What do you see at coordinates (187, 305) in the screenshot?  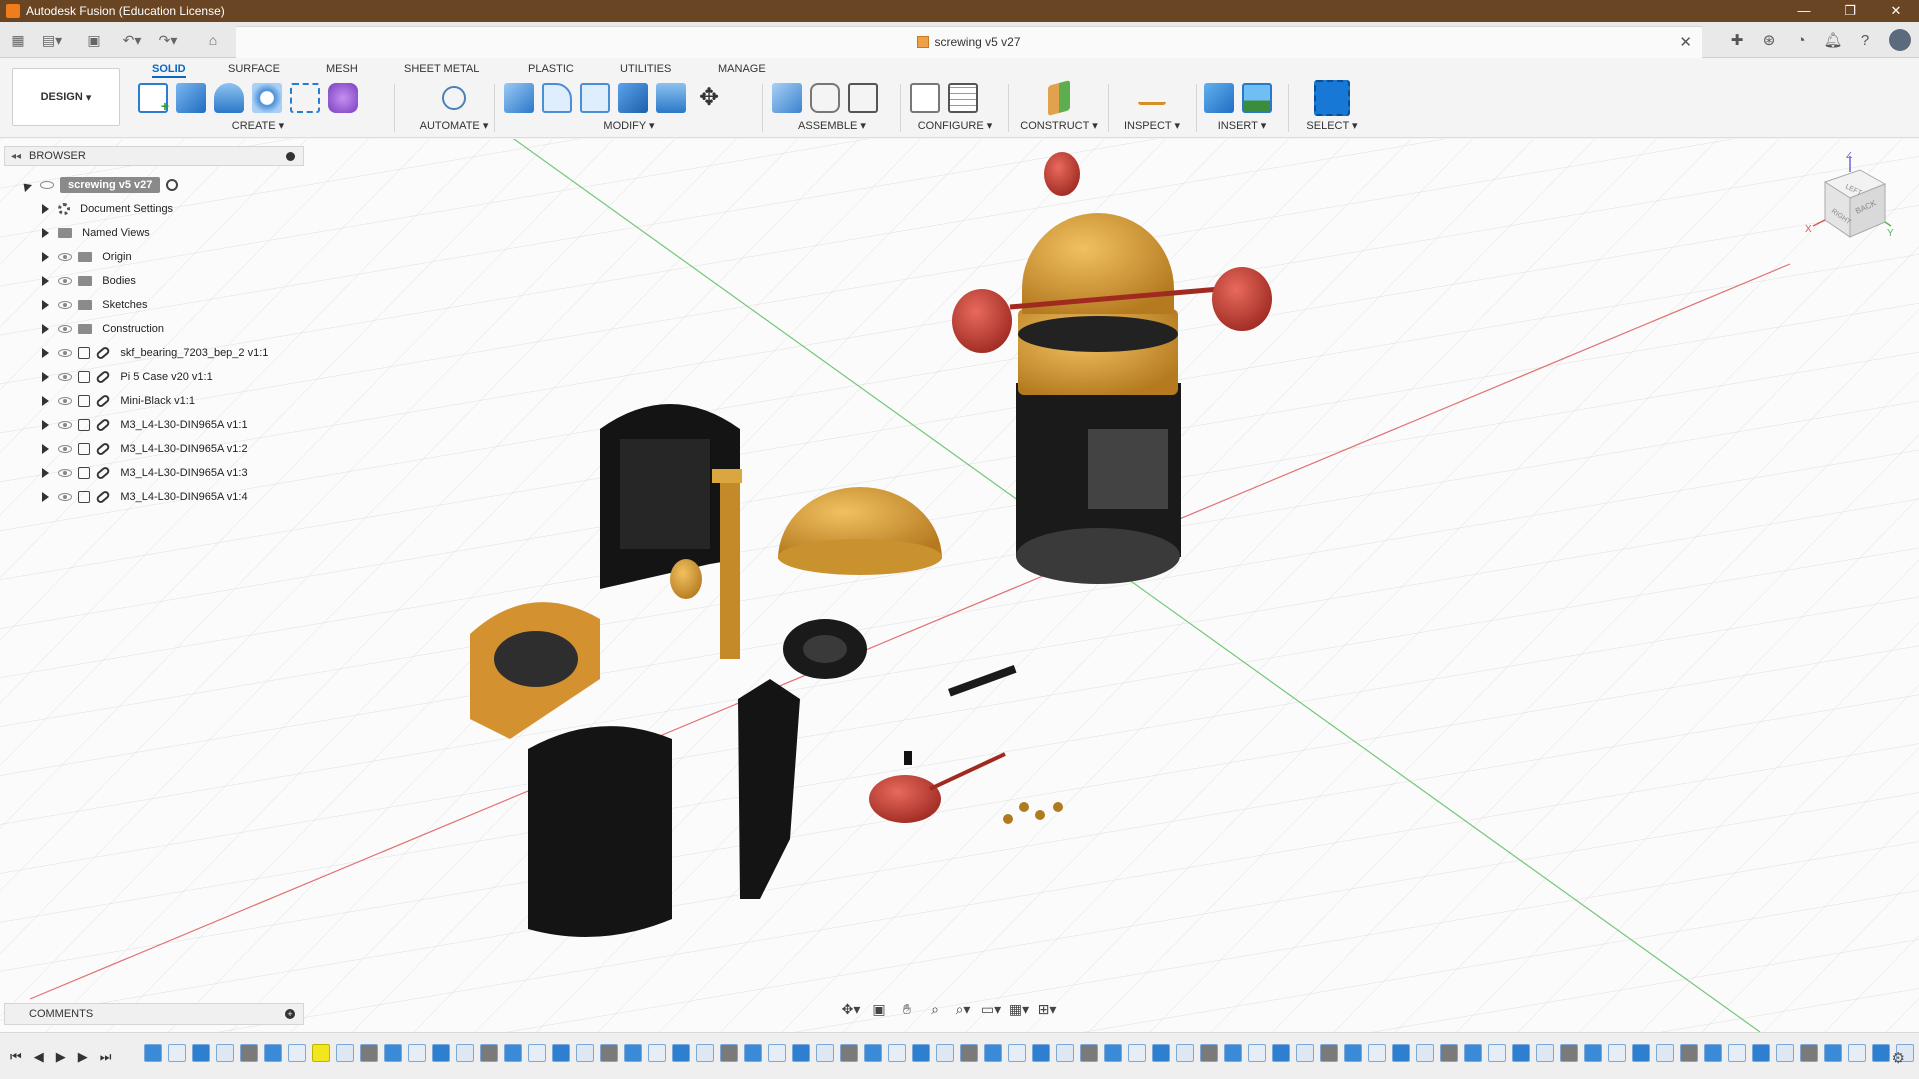 I see `browser-item-sketches: Sketches` at bounding box center [187, 305].